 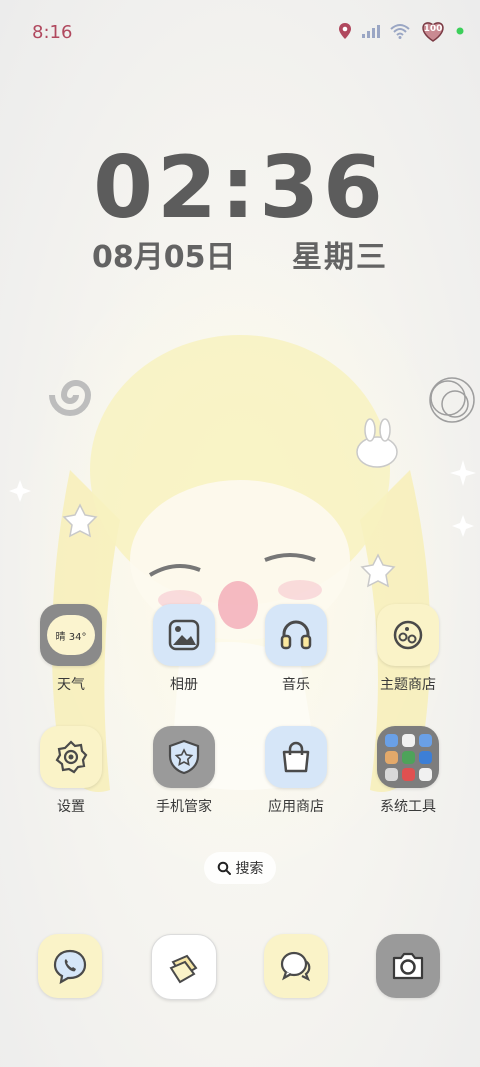 I want to click on app-label: 相册, so click(x=184, y=685).